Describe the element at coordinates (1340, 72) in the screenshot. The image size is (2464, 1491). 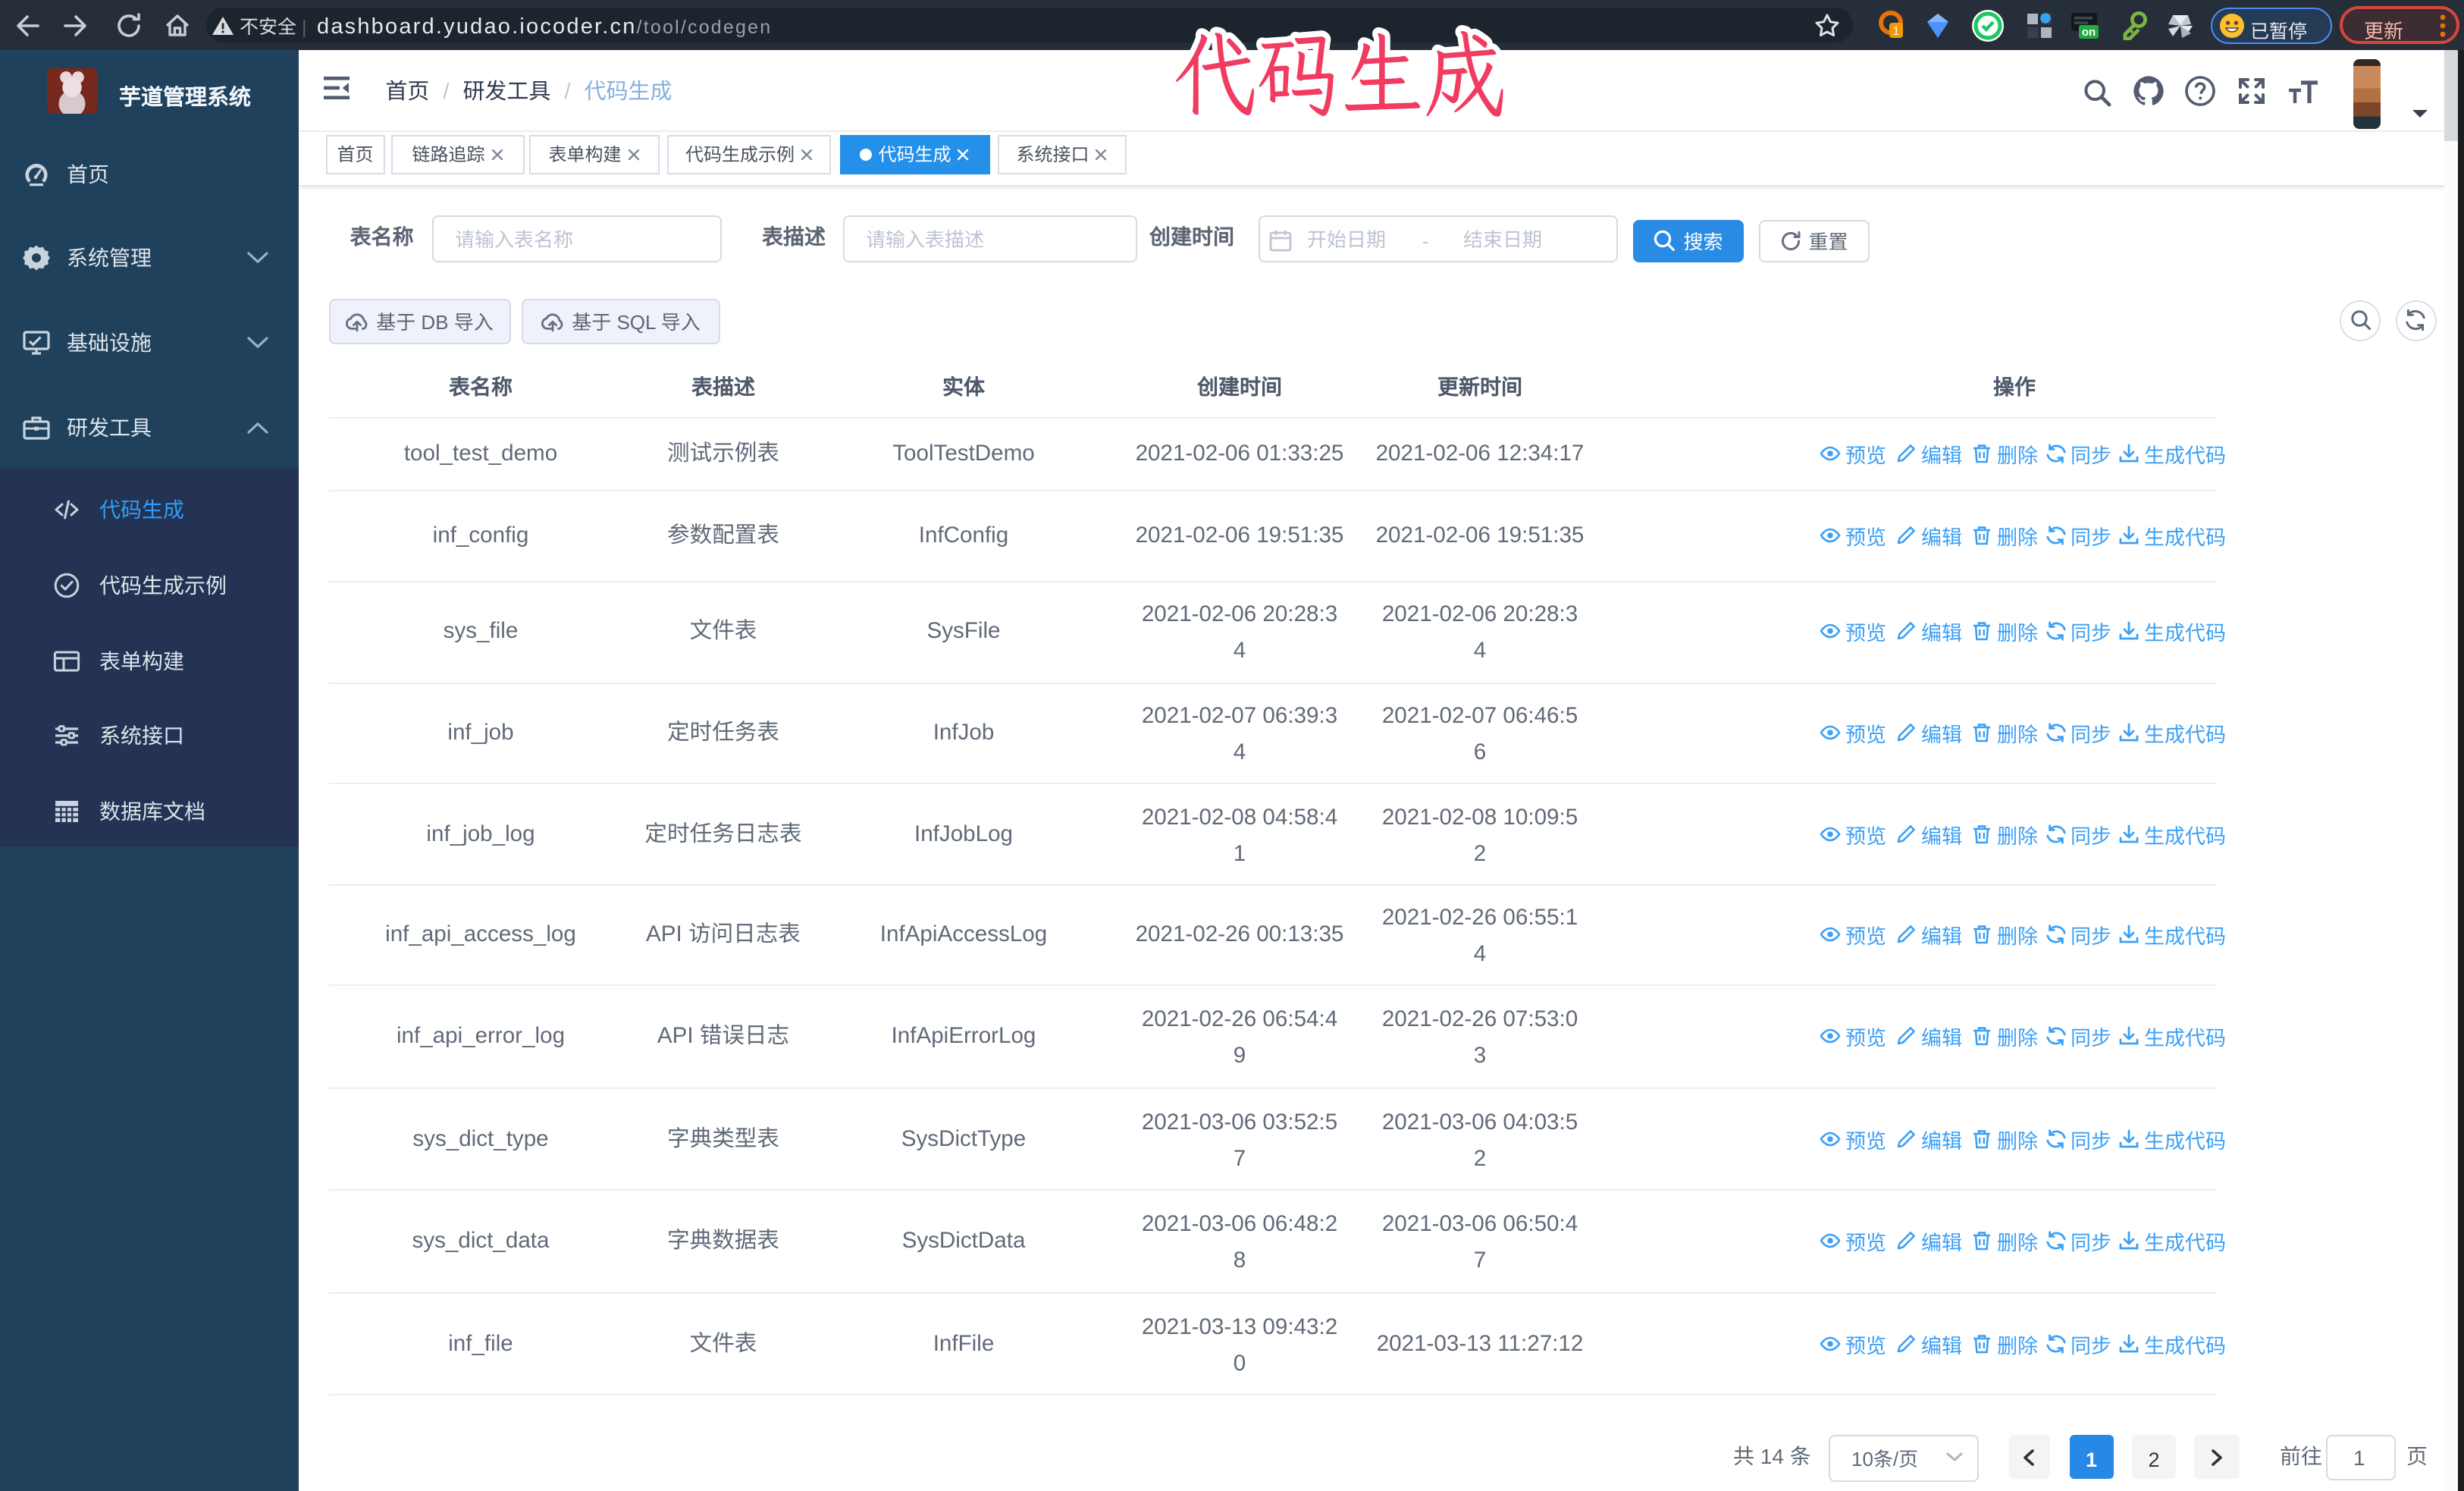
I see `svg-text: 代码生成` at that location.